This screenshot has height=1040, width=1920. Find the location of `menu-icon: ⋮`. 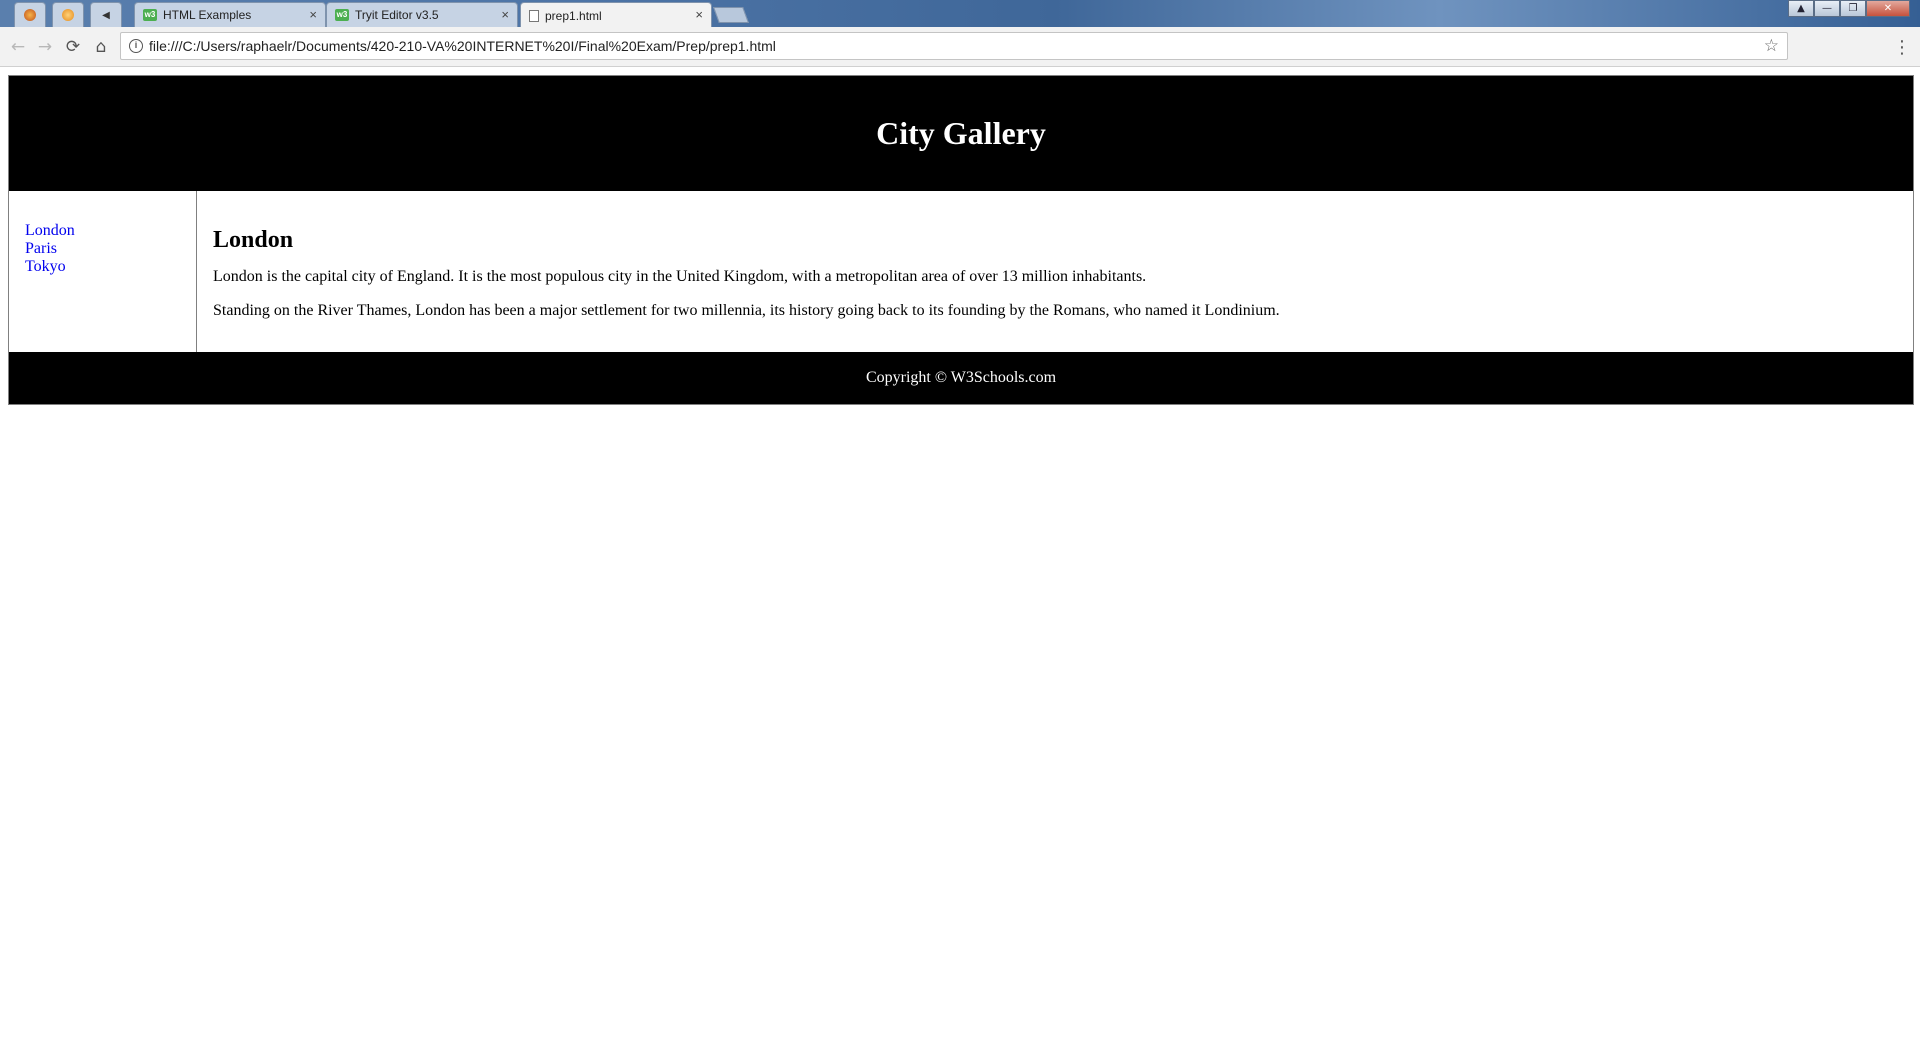

menu-icon: ⋮ is located at coordinates (1902, 47).